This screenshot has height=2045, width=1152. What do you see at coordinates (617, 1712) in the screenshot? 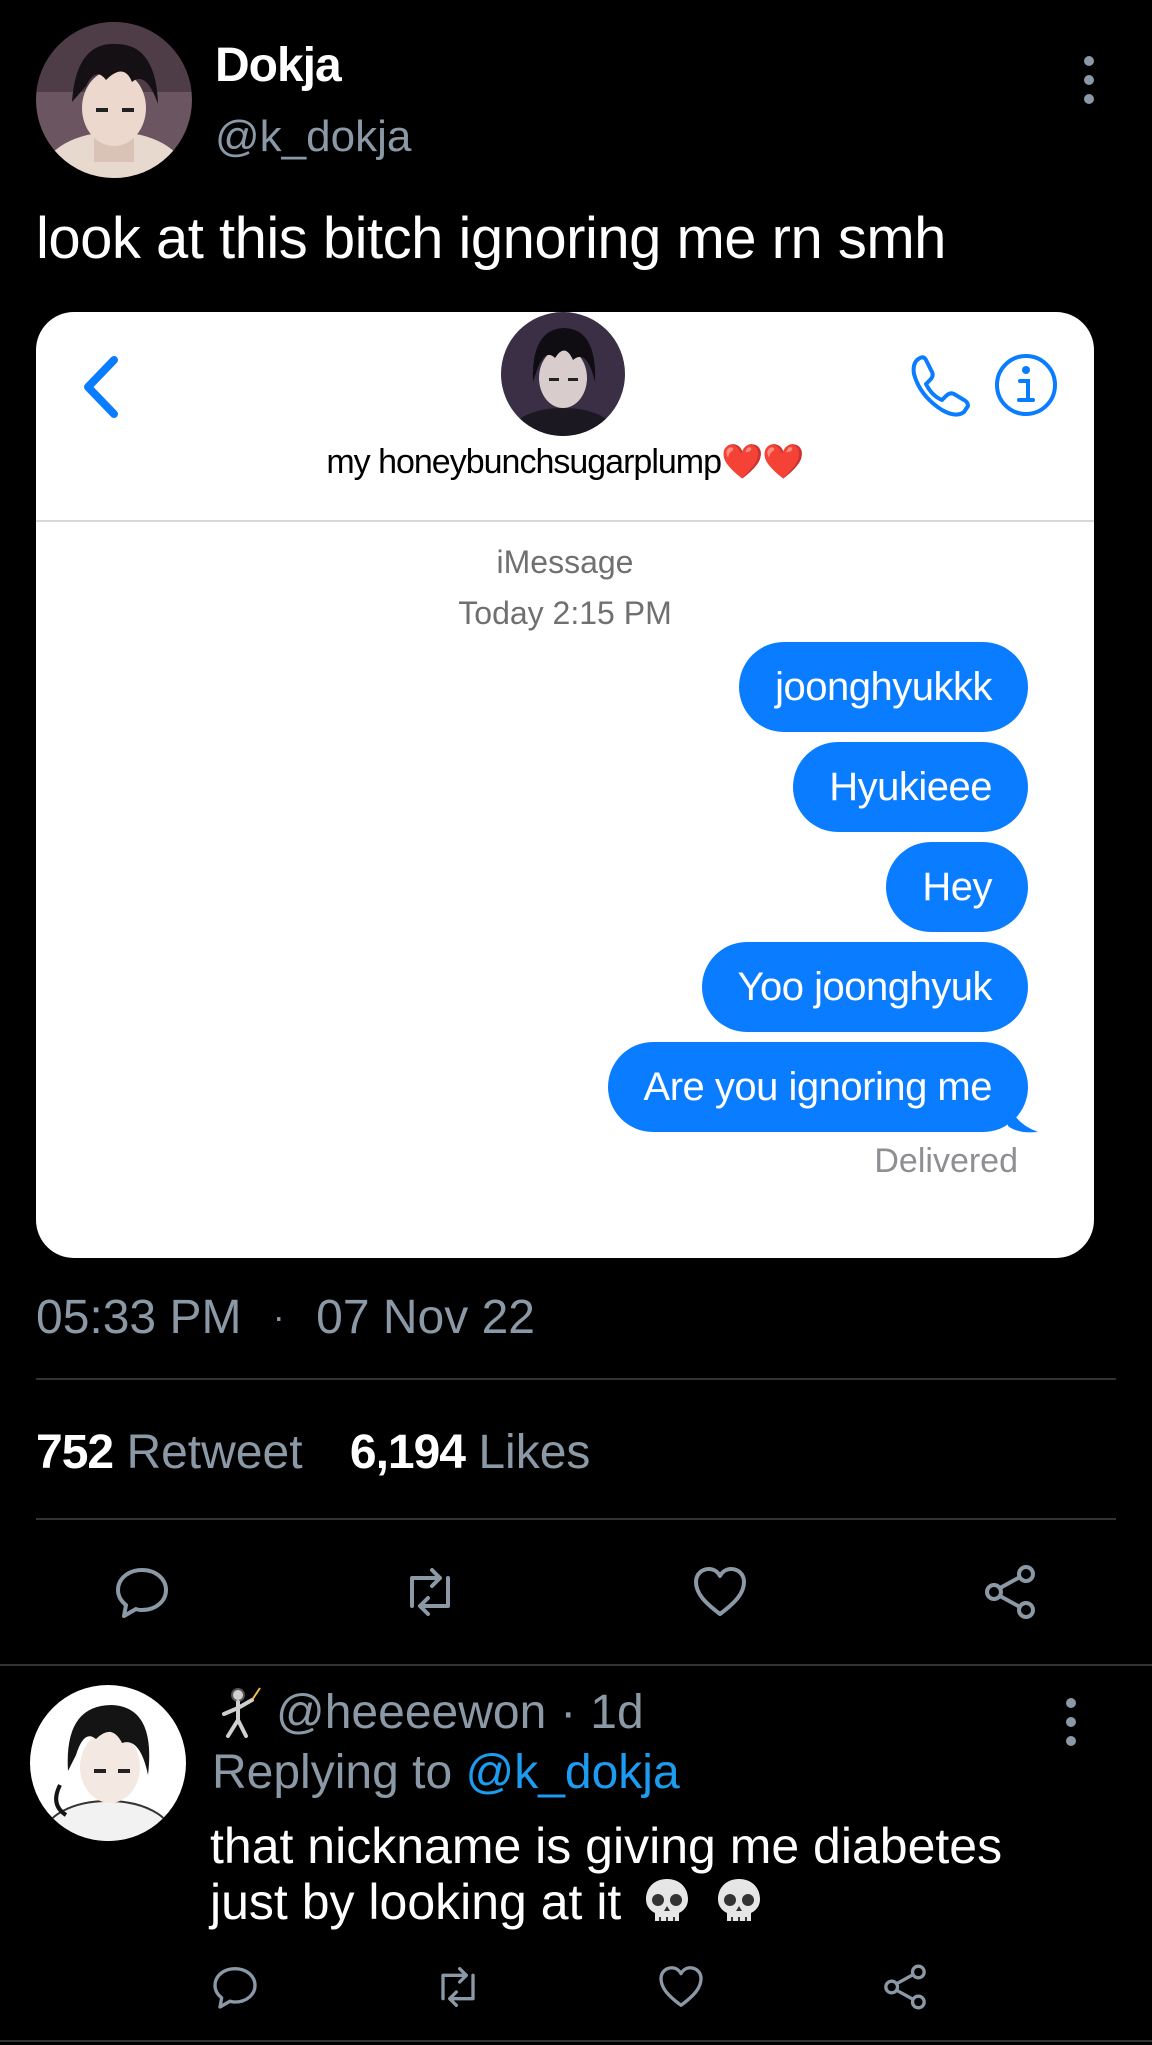
I see `reply-age: 1d` at bounding box center [617, 1712].